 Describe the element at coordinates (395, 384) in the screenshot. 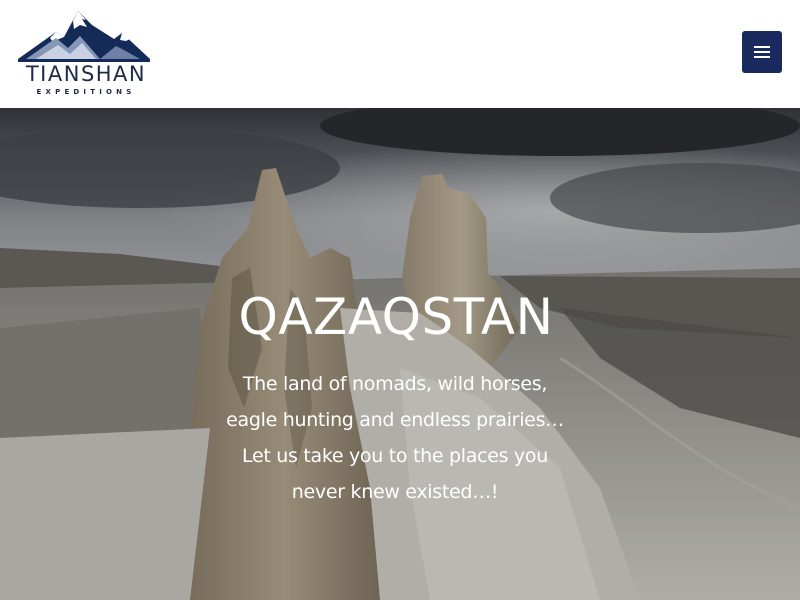

I see `hero-tagline-line: The land of nomads, wild horses,` at that location.